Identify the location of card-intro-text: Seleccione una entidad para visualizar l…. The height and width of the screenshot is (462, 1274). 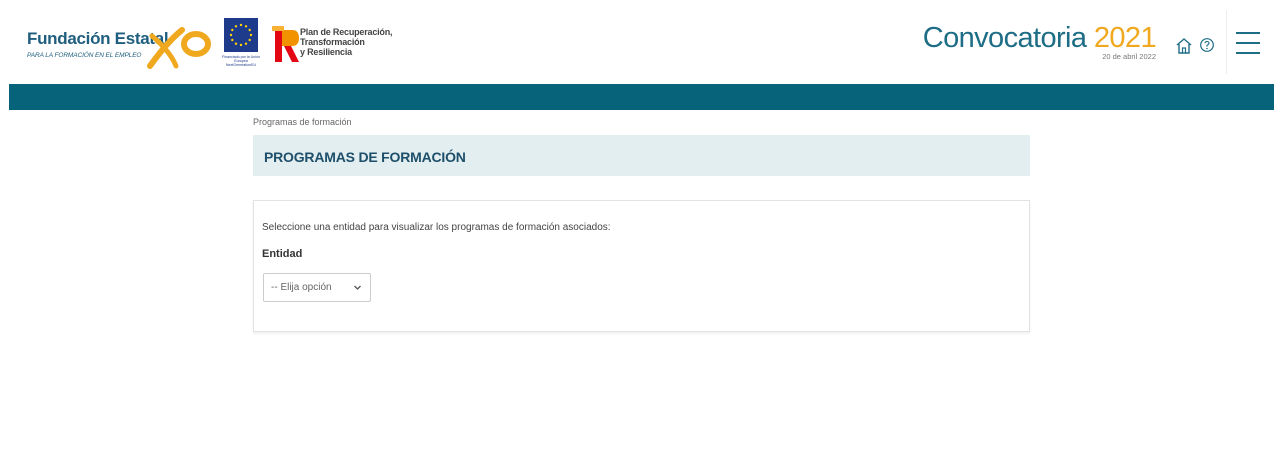
(436, 227).